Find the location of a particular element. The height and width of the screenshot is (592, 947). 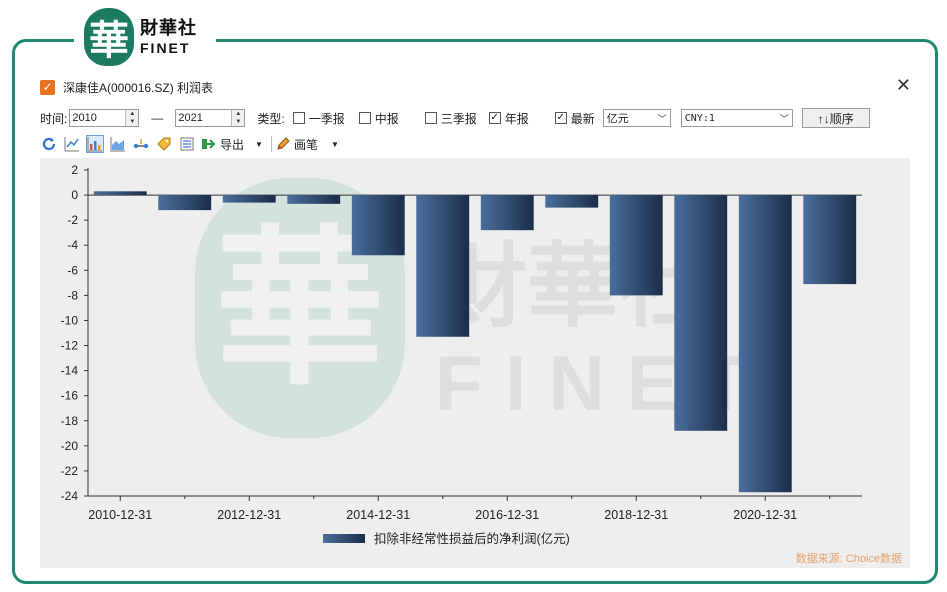

y-tick-label: -6 is located at coordinates (72, 270).